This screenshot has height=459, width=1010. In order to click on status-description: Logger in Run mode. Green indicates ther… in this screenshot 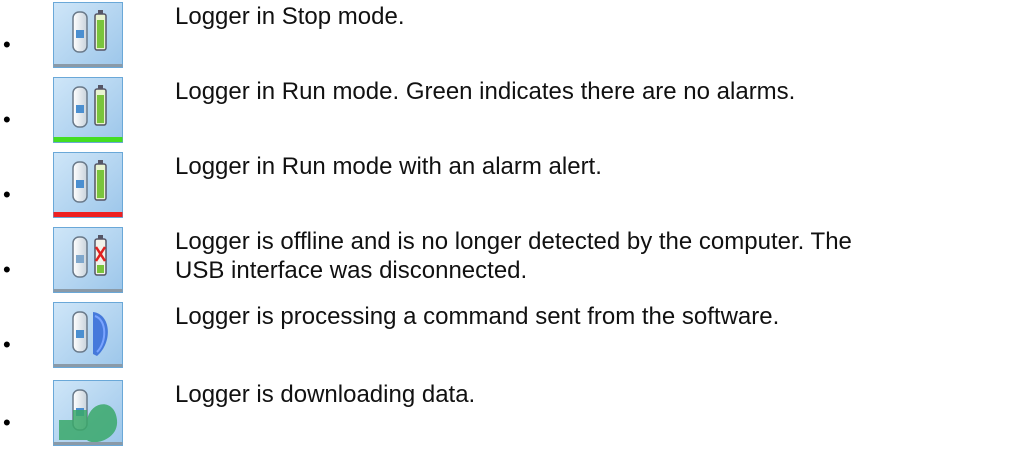, I will do `click(485, 91)`.